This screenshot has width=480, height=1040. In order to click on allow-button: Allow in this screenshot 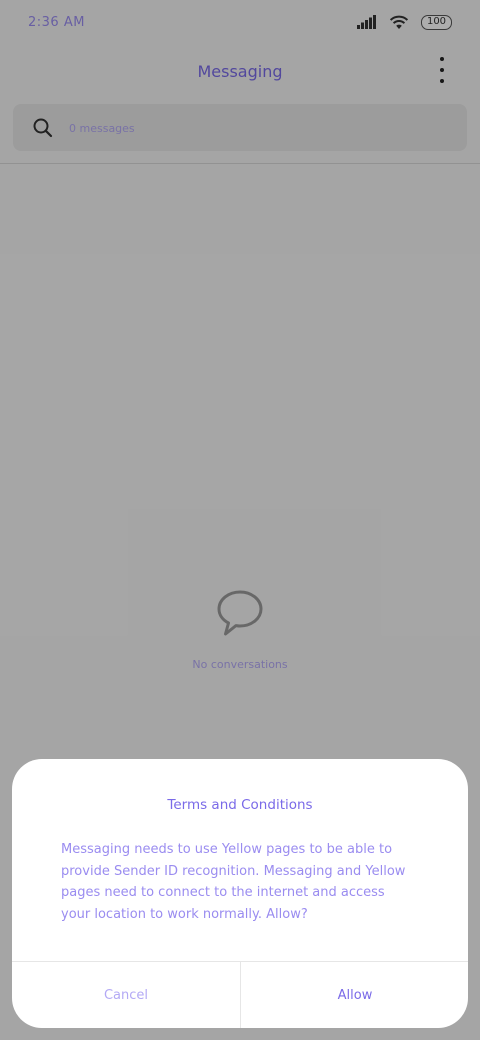, I will do `click(354, 995)`.